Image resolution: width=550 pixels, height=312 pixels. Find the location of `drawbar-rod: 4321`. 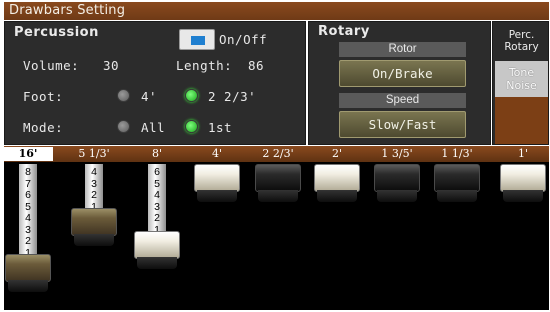

drawbar-rod: 4321 is located at coordinates (94, 189).